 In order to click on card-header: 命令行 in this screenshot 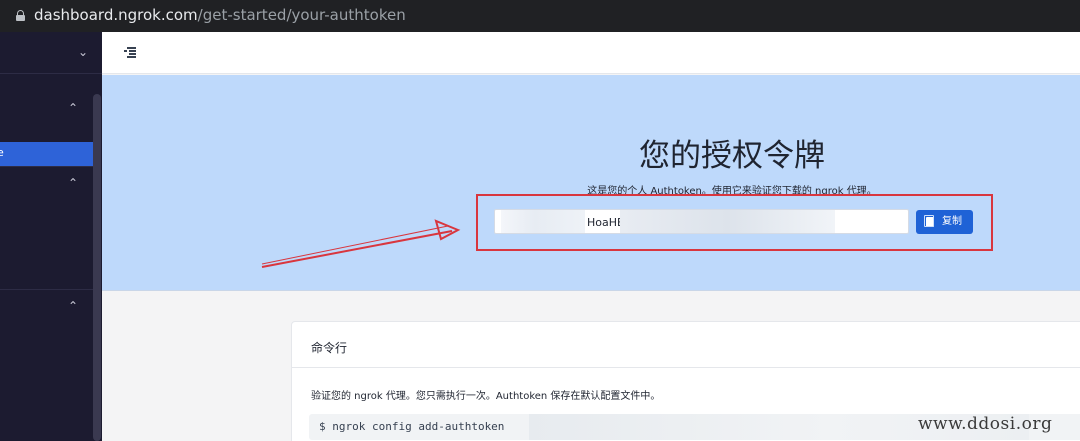, I will do `click(686, 345)`.